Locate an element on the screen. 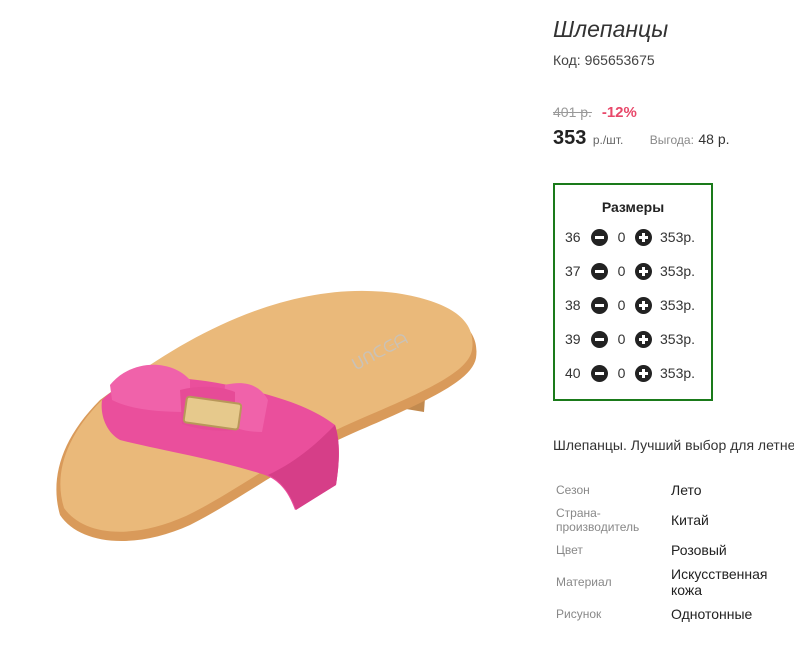 This screenshot has width=794, height=650. size-number: 39 is located at coordinates (573, 339).